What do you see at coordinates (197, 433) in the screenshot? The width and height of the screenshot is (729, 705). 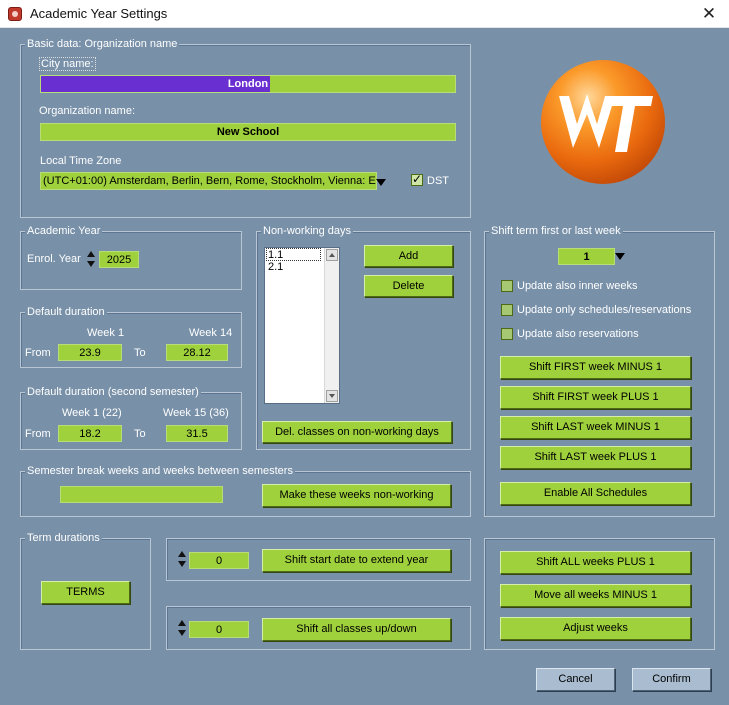 I see `second-to-date-input: 31.5` at bounding box center [197, 433].